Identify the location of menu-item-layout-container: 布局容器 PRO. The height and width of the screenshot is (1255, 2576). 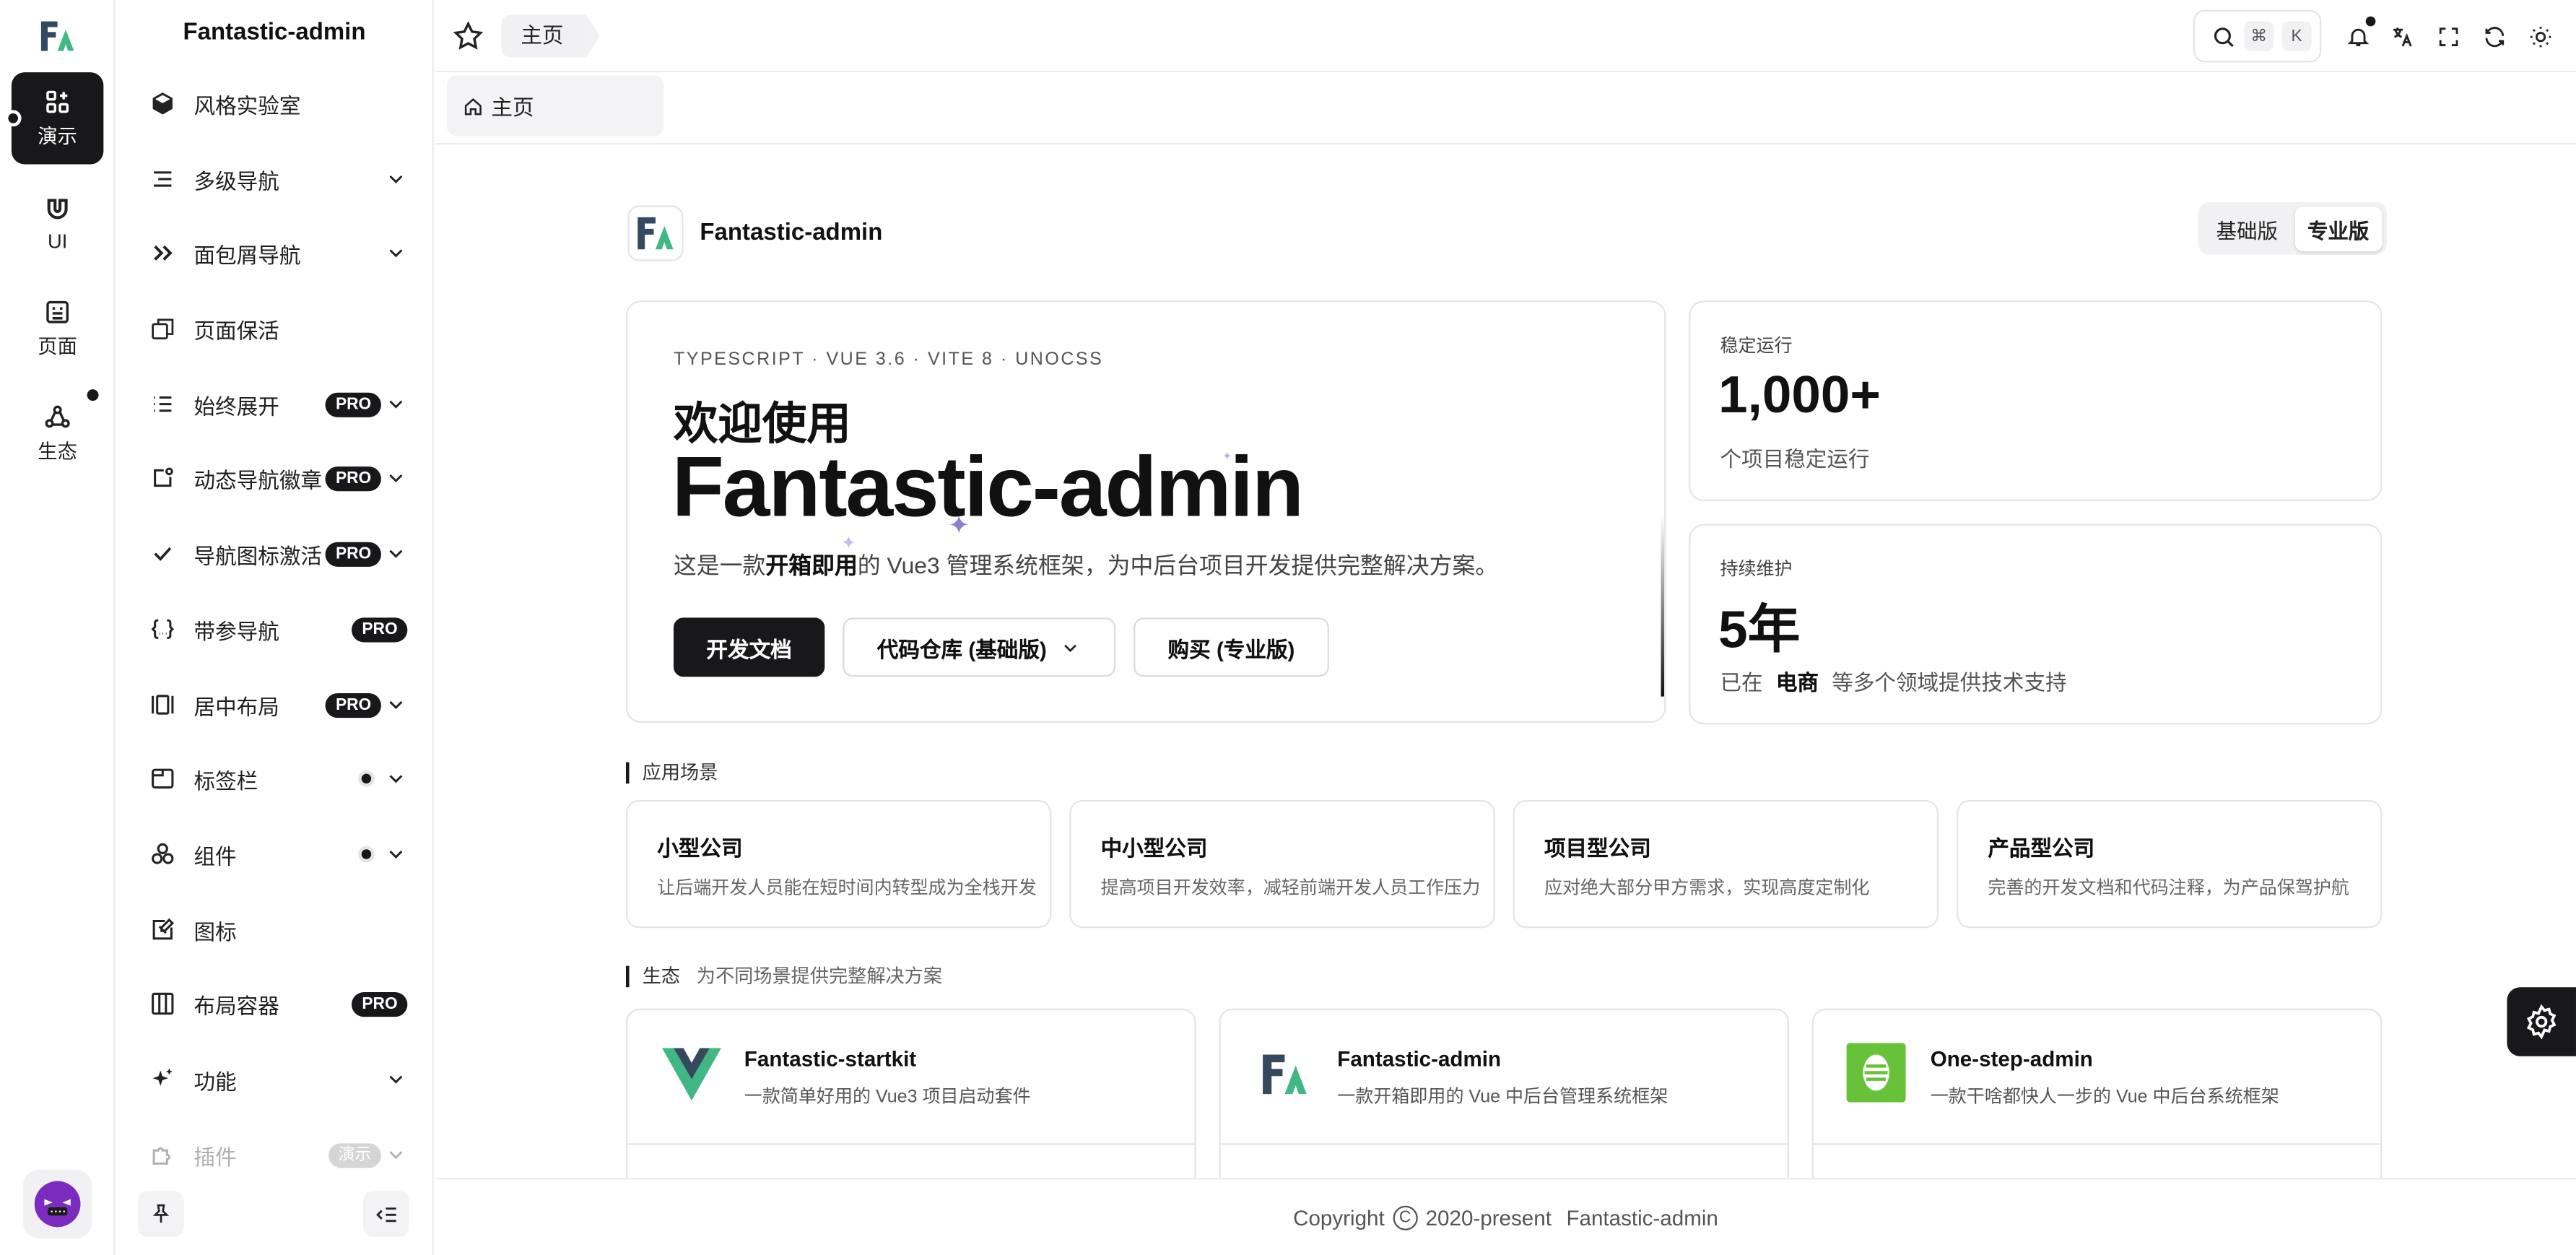
(274, 1003).